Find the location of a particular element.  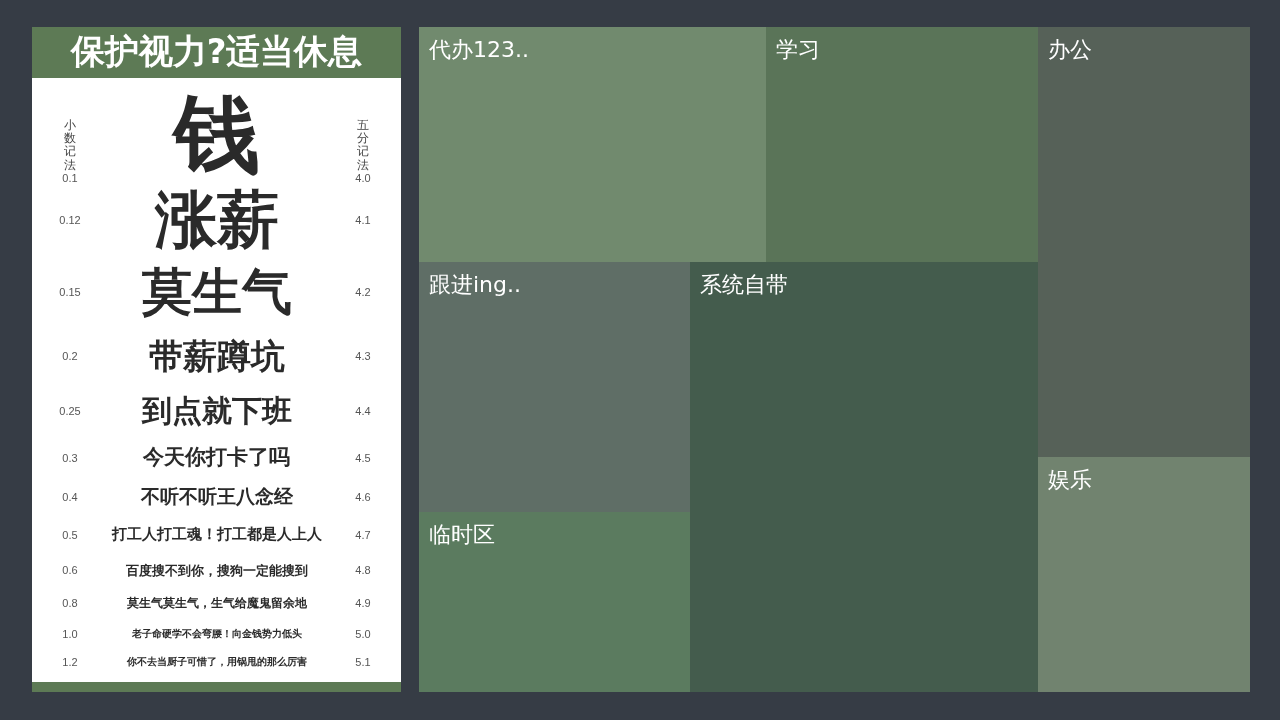

five-point-value: 4.1 is located at coordinates (363, 219).